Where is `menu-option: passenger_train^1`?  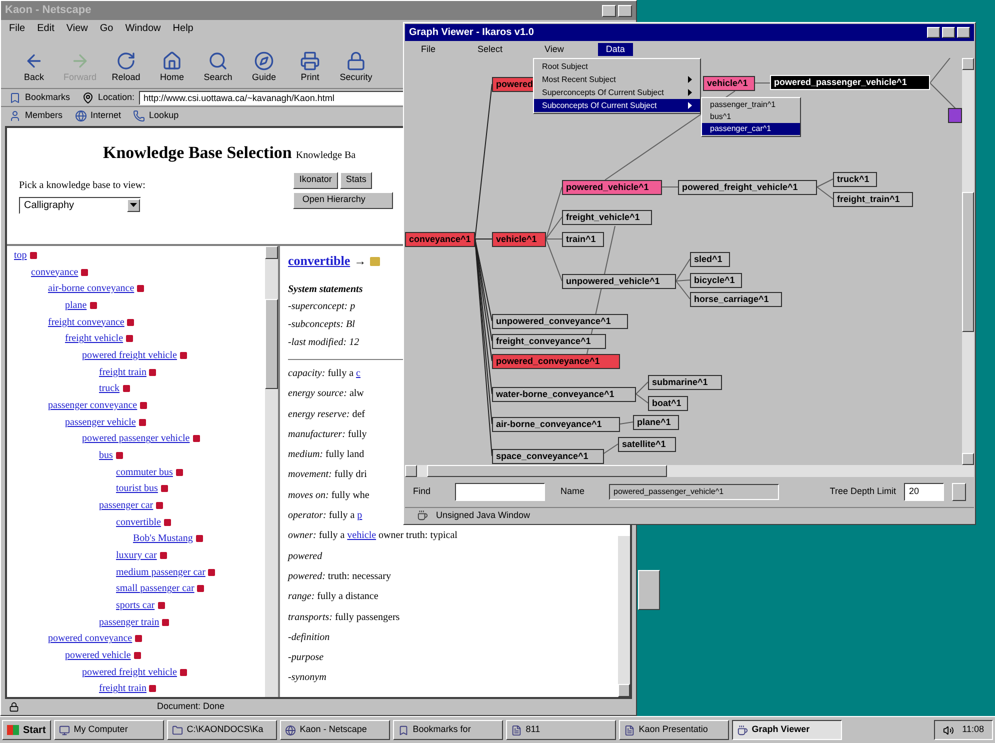
menu-option: passenger_train^1 is located at coordinates (751, 105).